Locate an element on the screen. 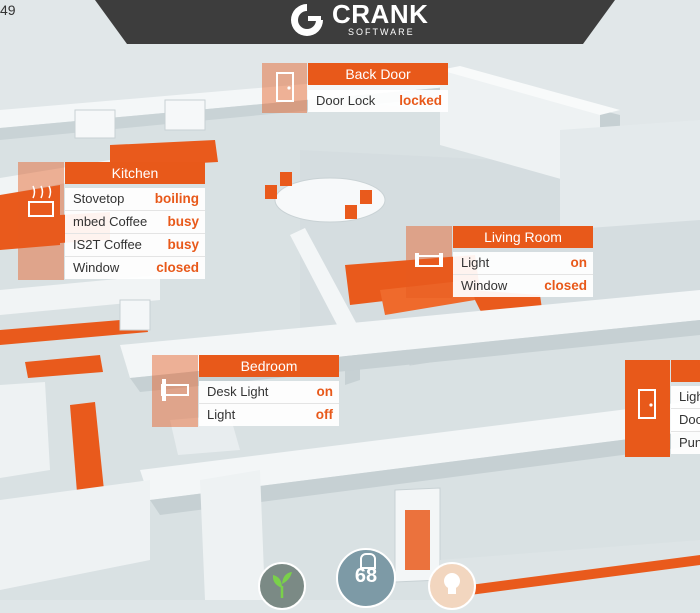 The image size is (700, 613). crank-logo-icon is located at coordinates (307, 20).